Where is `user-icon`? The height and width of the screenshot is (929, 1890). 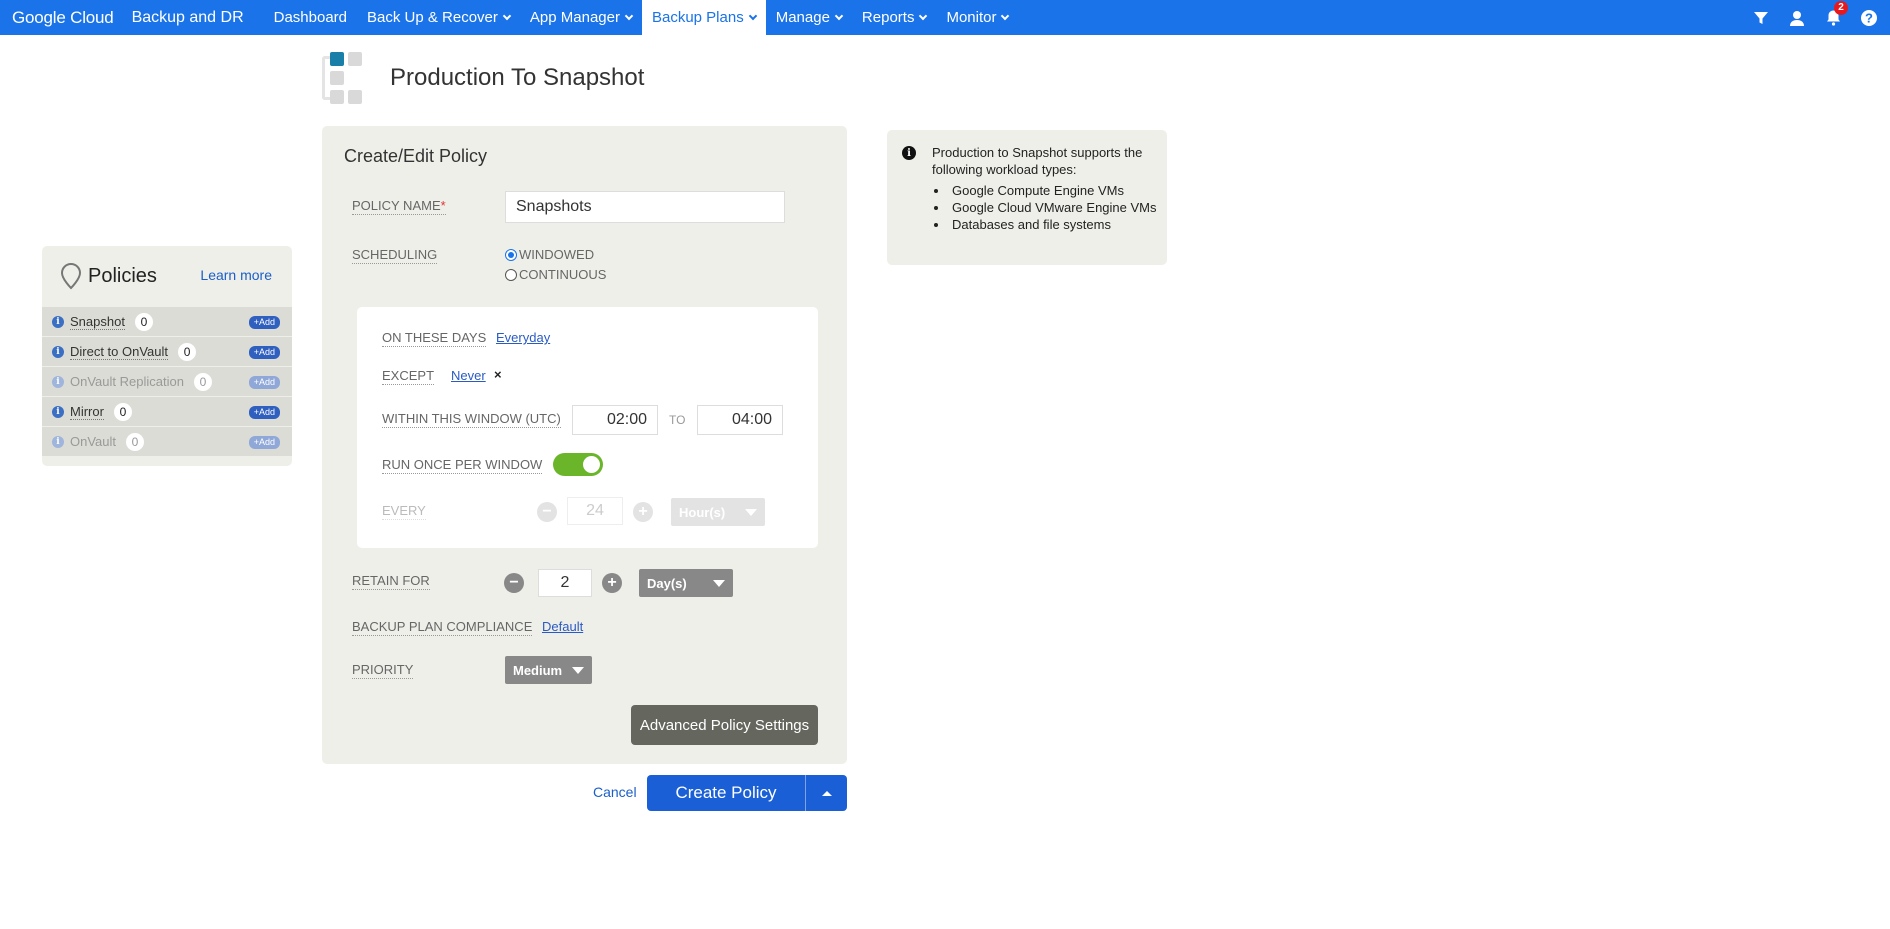 user-icon is located at coordinates (1797, 18).